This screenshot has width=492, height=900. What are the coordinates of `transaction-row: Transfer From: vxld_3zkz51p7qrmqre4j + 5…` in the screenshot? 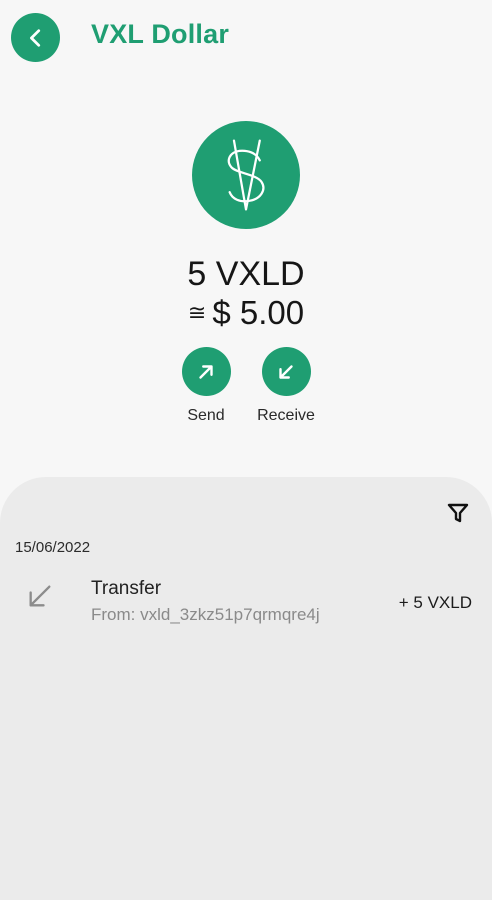 It's located at (246, 601).